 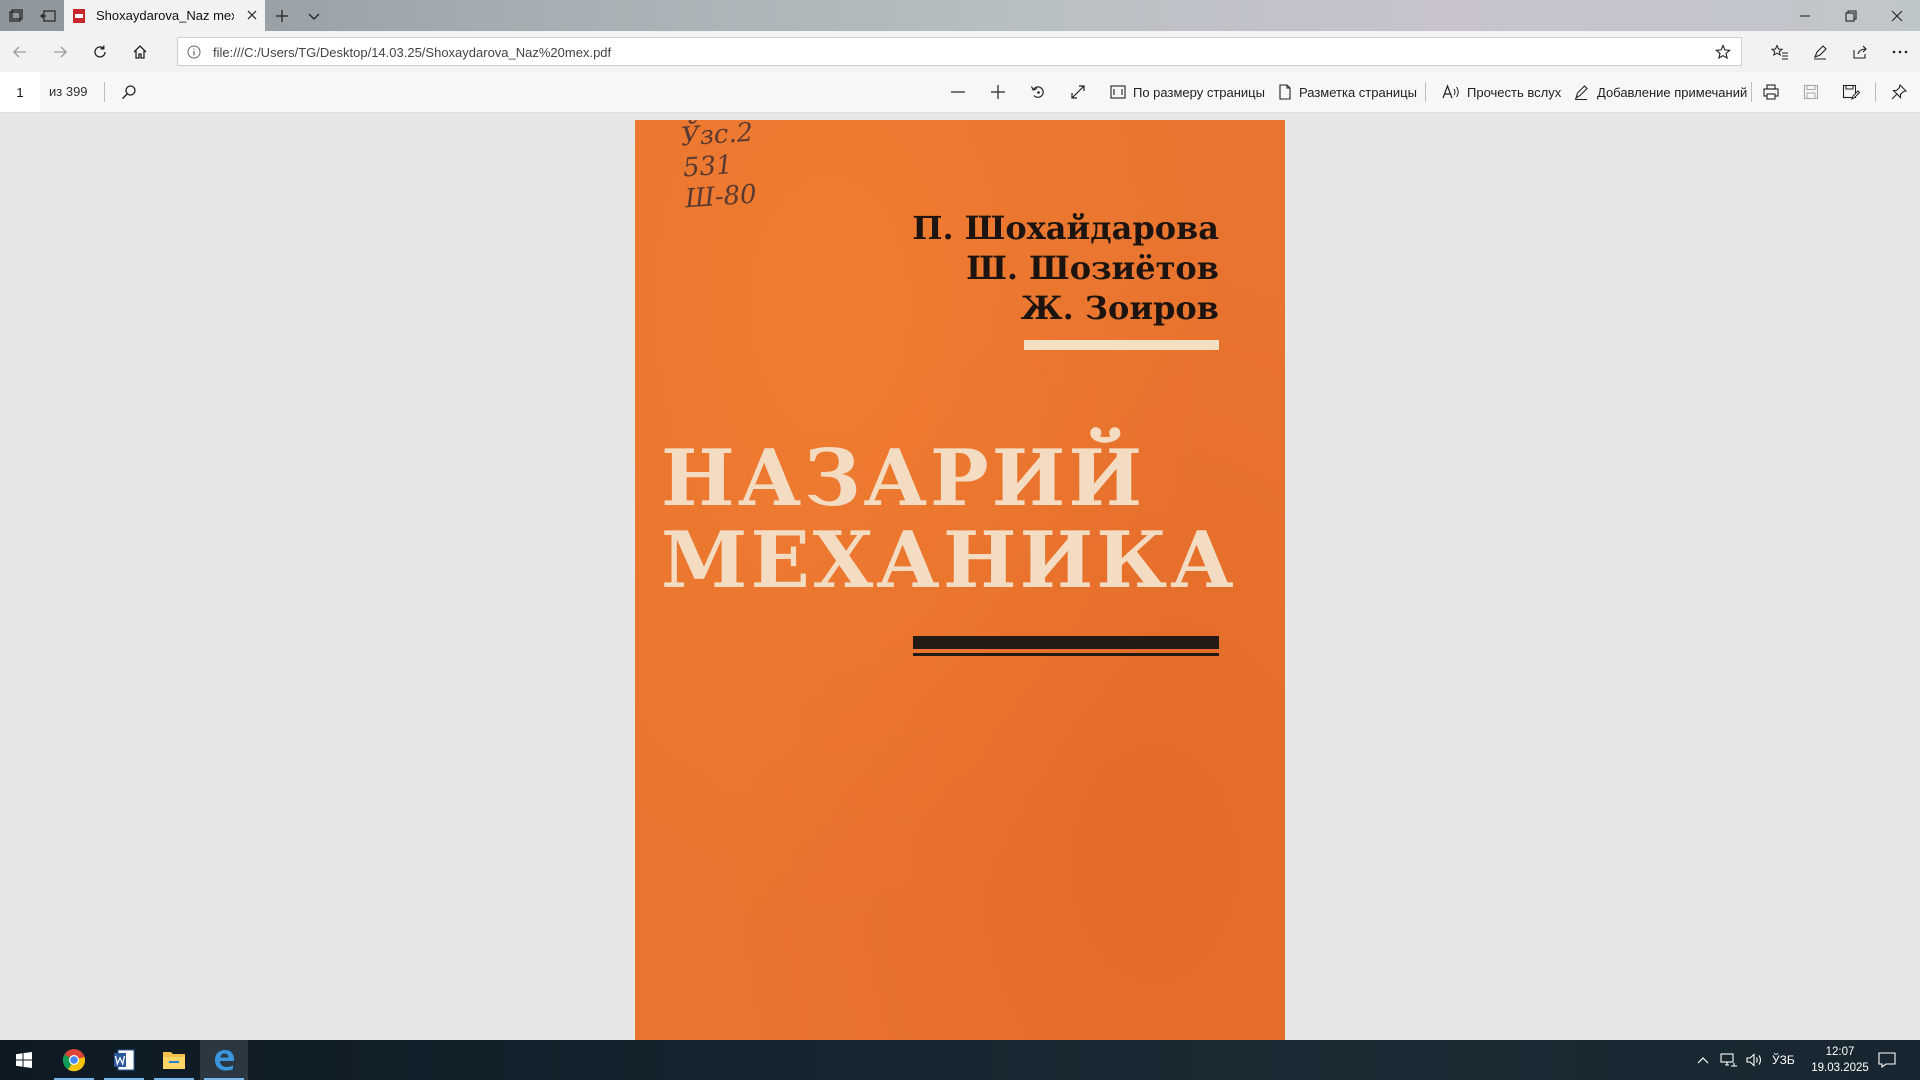 I want to click on fit-to-page-button: По размеру страницы, so click(x=1187, y=92).